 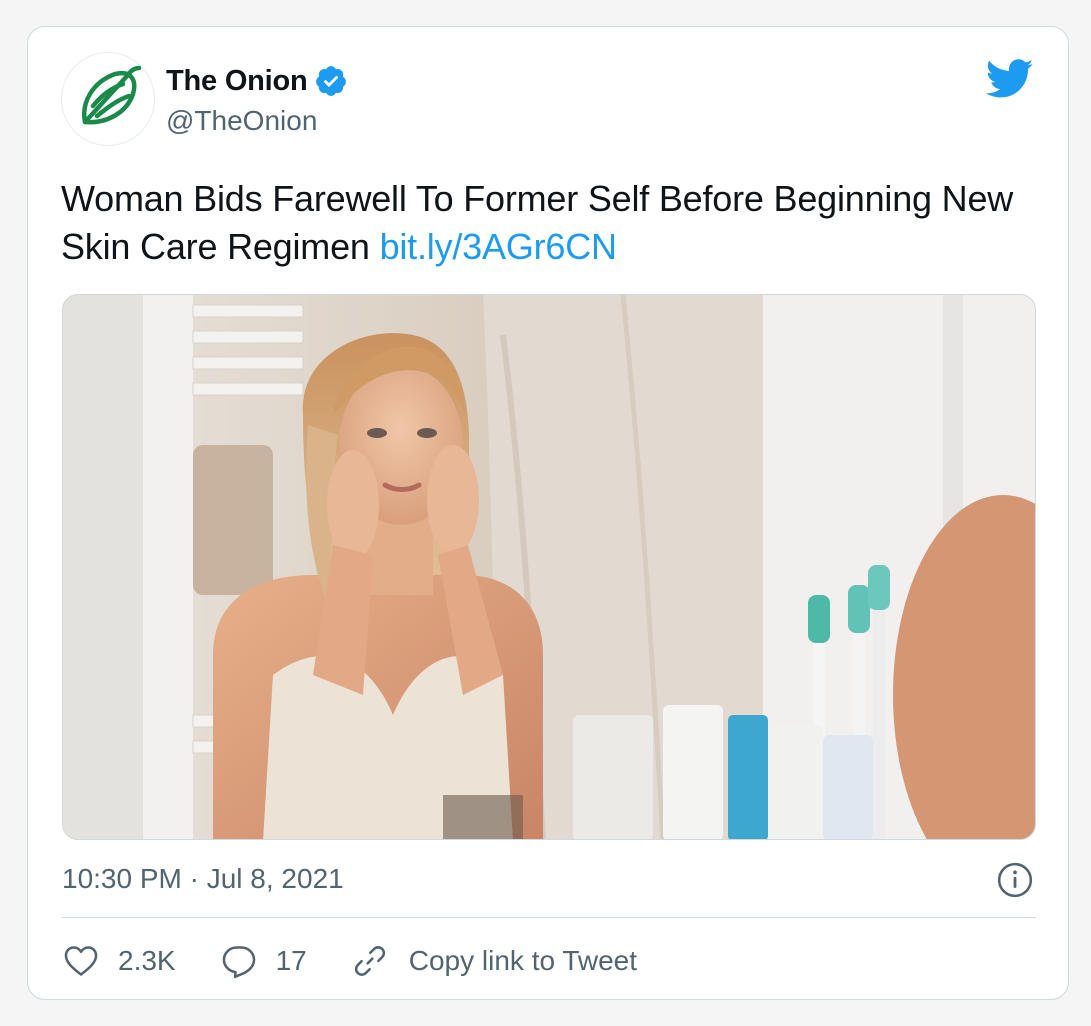 I want to click on copy-link-button: Copy link to Tweet, so click(x=494, y=961).